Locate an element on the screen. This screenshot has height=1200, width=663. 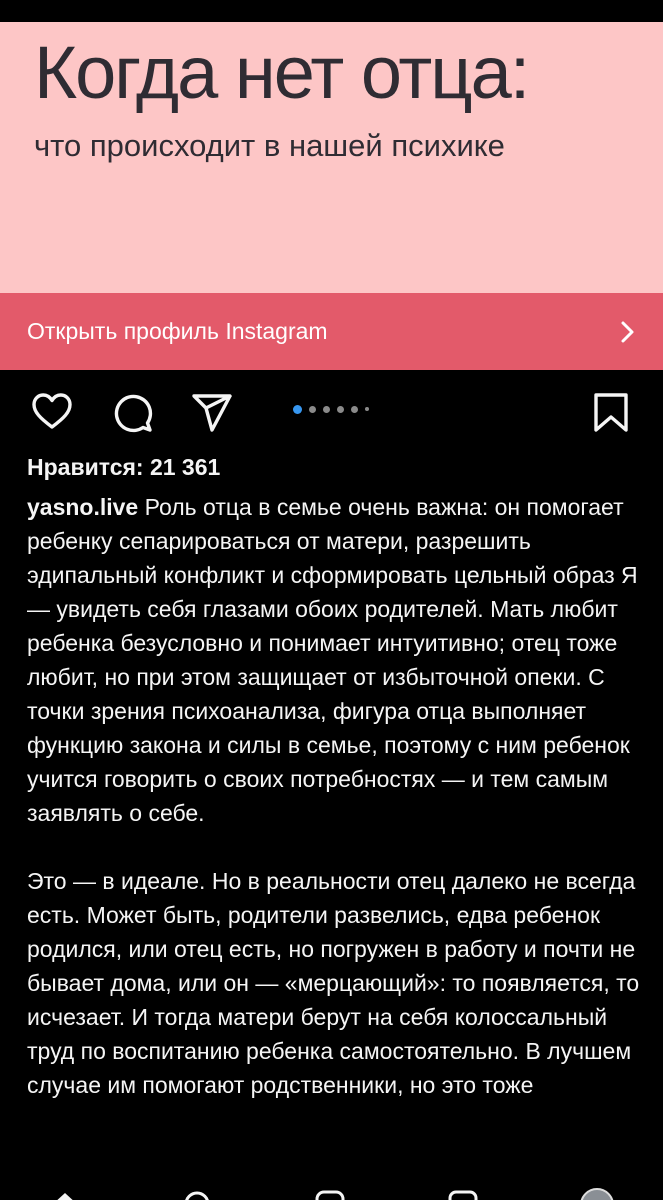
comment-icon is located at coordinates (133, 413).